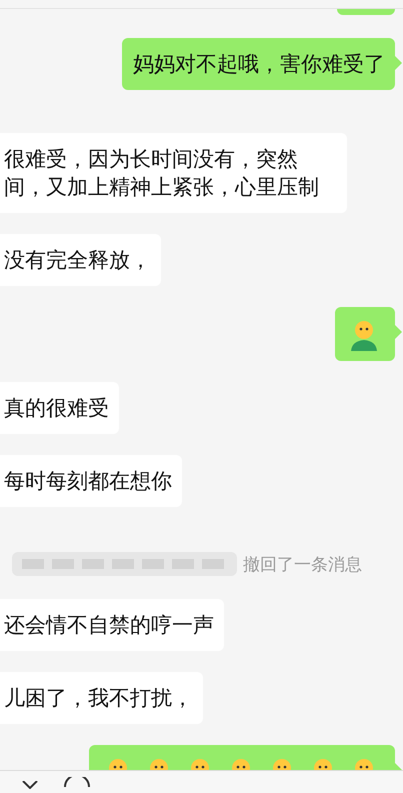  What do you see at coordinates (398, 63) in the screenshot?
I see `bubble-tail-icon` at bounding box center [398, 63].